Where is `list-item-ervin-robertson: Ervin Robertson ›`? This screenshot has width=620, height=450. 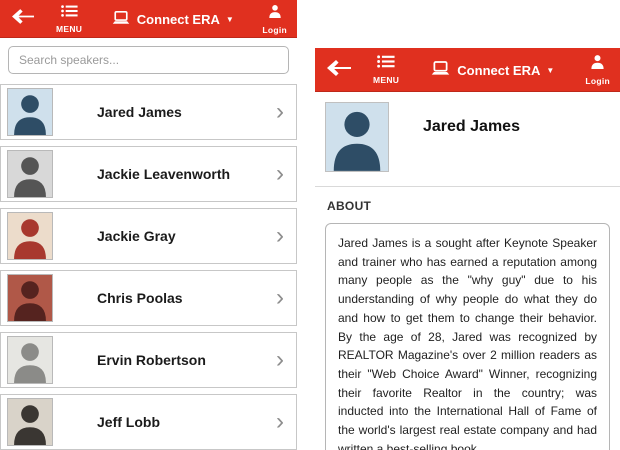 list-item-ervin-robertson: Ervin Robertson › is located at coordinates (148, 360).